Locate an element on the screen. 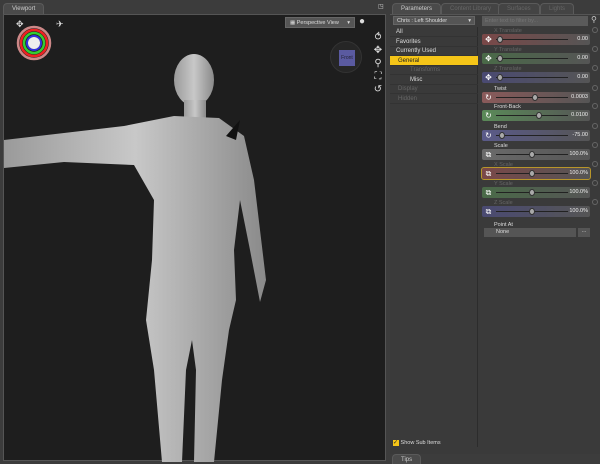  param-slider-z-translate: ✥ 0.00 is located at coordinates (536, 77).